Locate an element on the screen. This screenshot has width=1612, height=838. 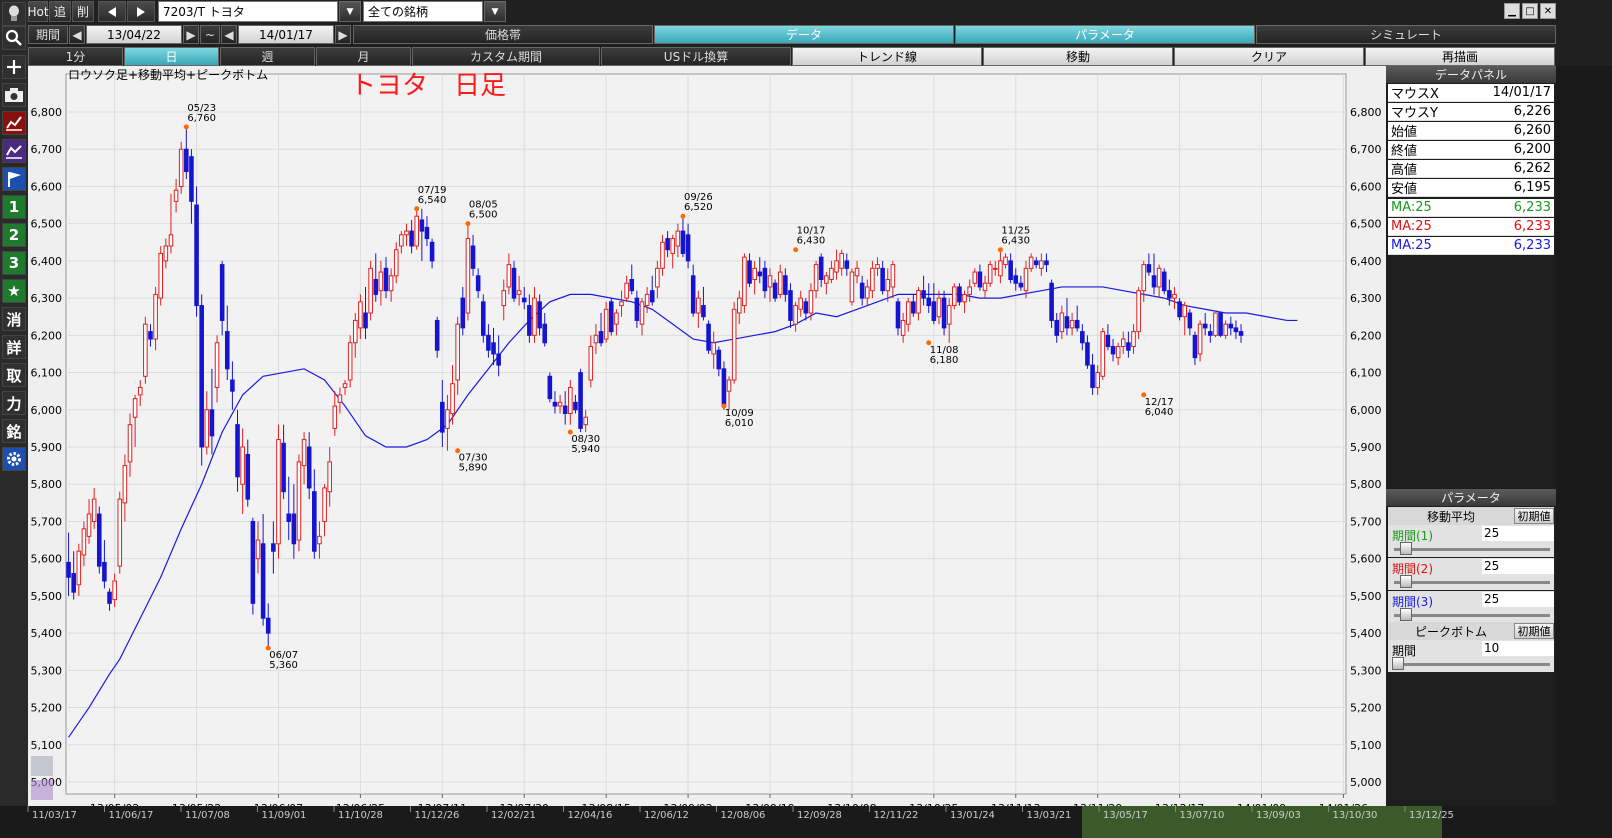
stock-button: 銘 is located at coordinates (14, 431).